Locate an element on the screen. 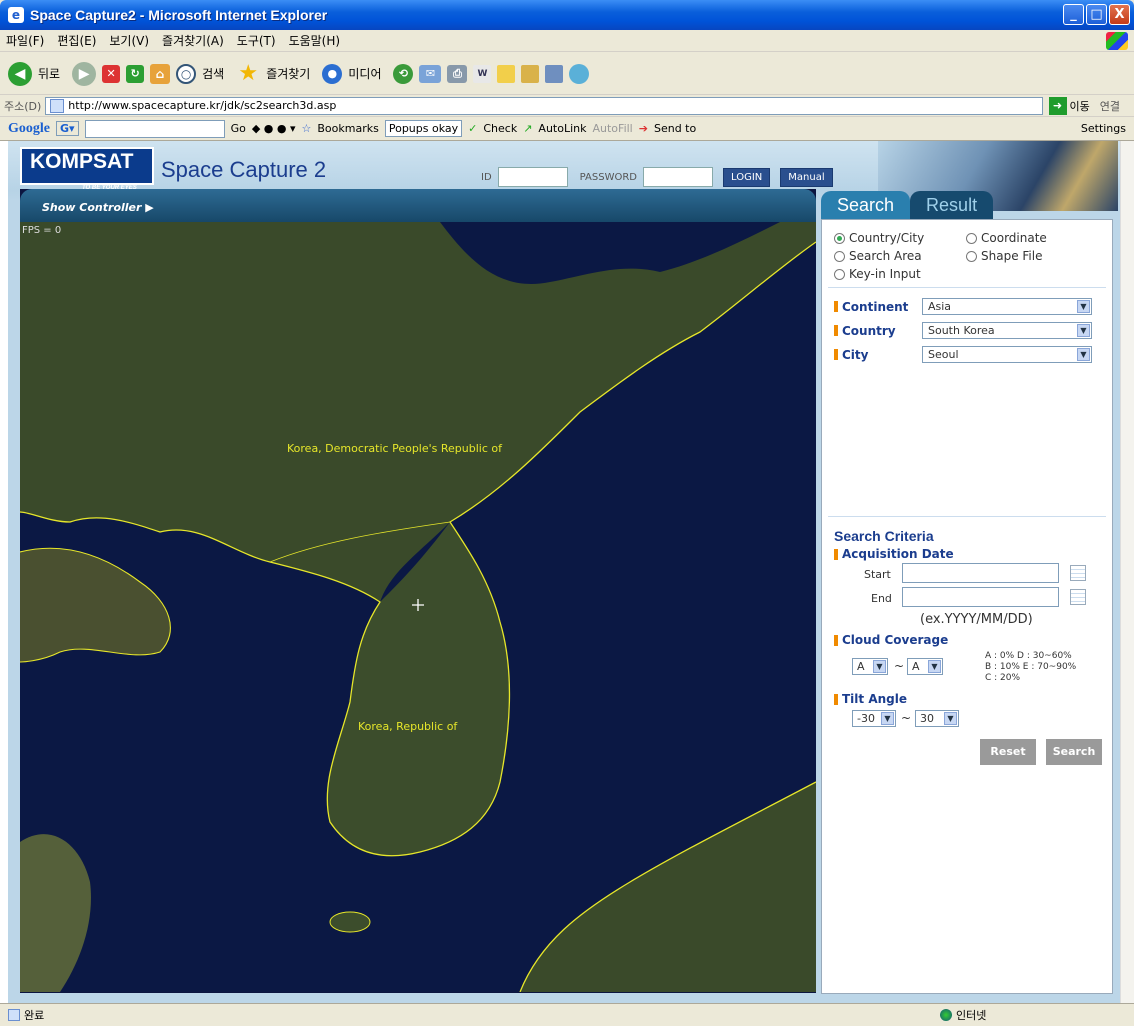 Image resolution: width=1134 pixels, height=1026 pixels. messenger-icon is located at coordinates (579, 73).